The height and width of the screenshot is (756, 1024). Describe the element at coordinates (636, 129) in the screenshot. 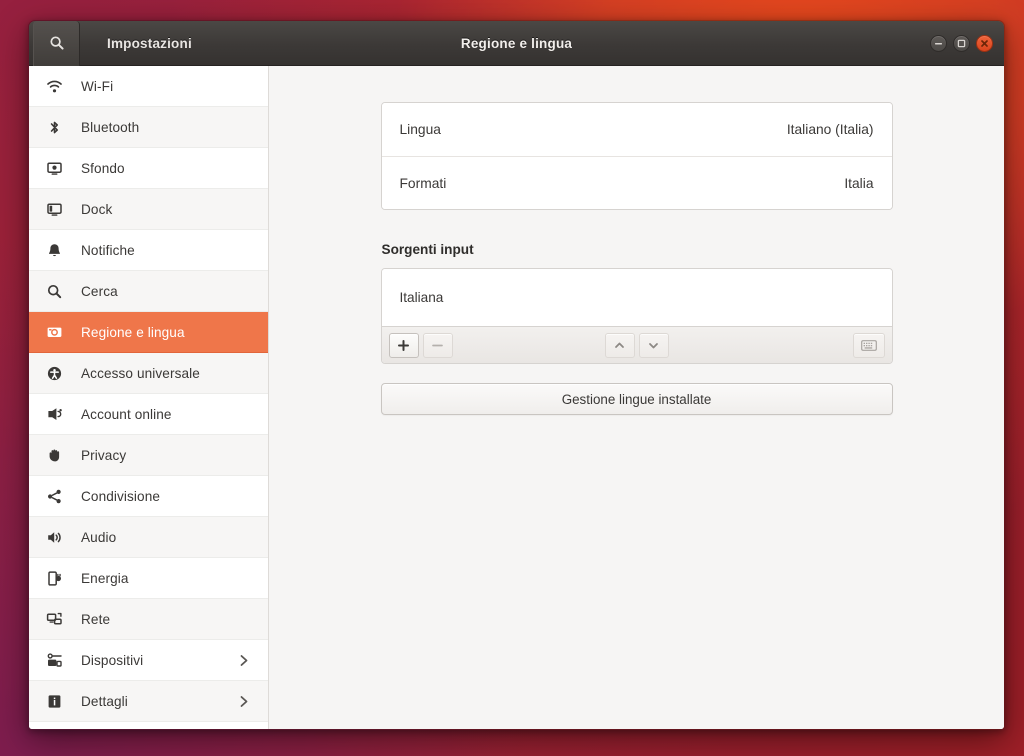

I see `setting-row-language: Lingua Italiano (Italia)` at that location.